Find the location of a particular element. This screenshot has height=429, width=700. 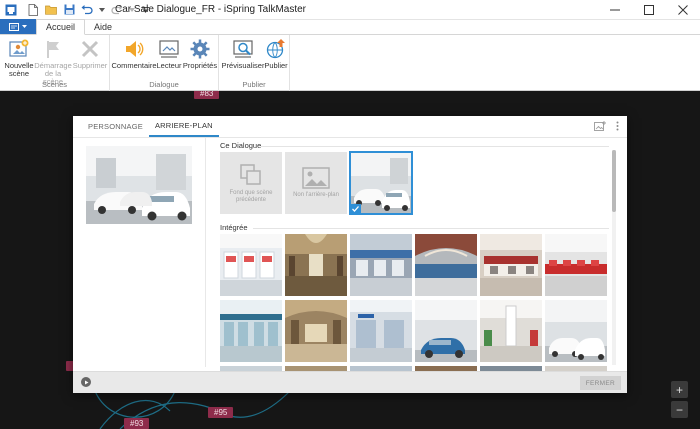

zoom-out-button: − is located at coordinates (679, 409).